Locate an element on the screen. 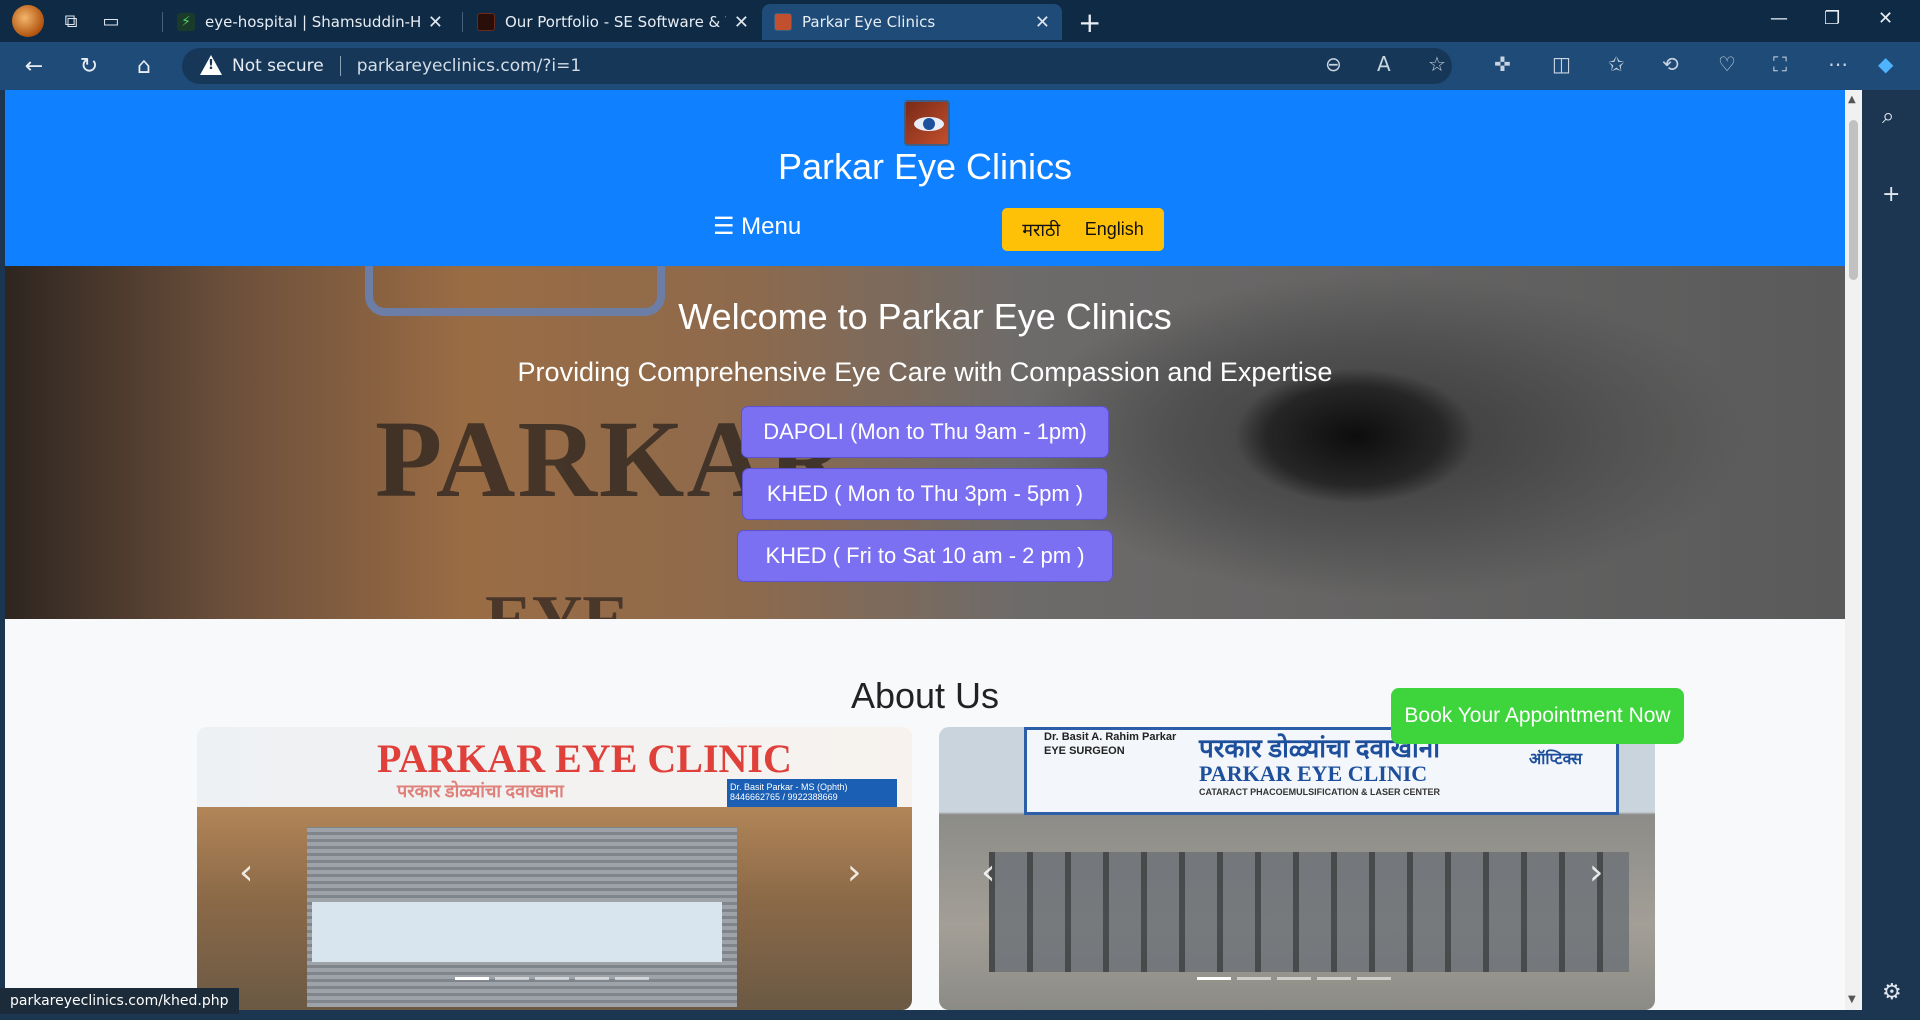  tab-title: Our Portfolio - SE Software & Wel is located at coordinates (615, 22).